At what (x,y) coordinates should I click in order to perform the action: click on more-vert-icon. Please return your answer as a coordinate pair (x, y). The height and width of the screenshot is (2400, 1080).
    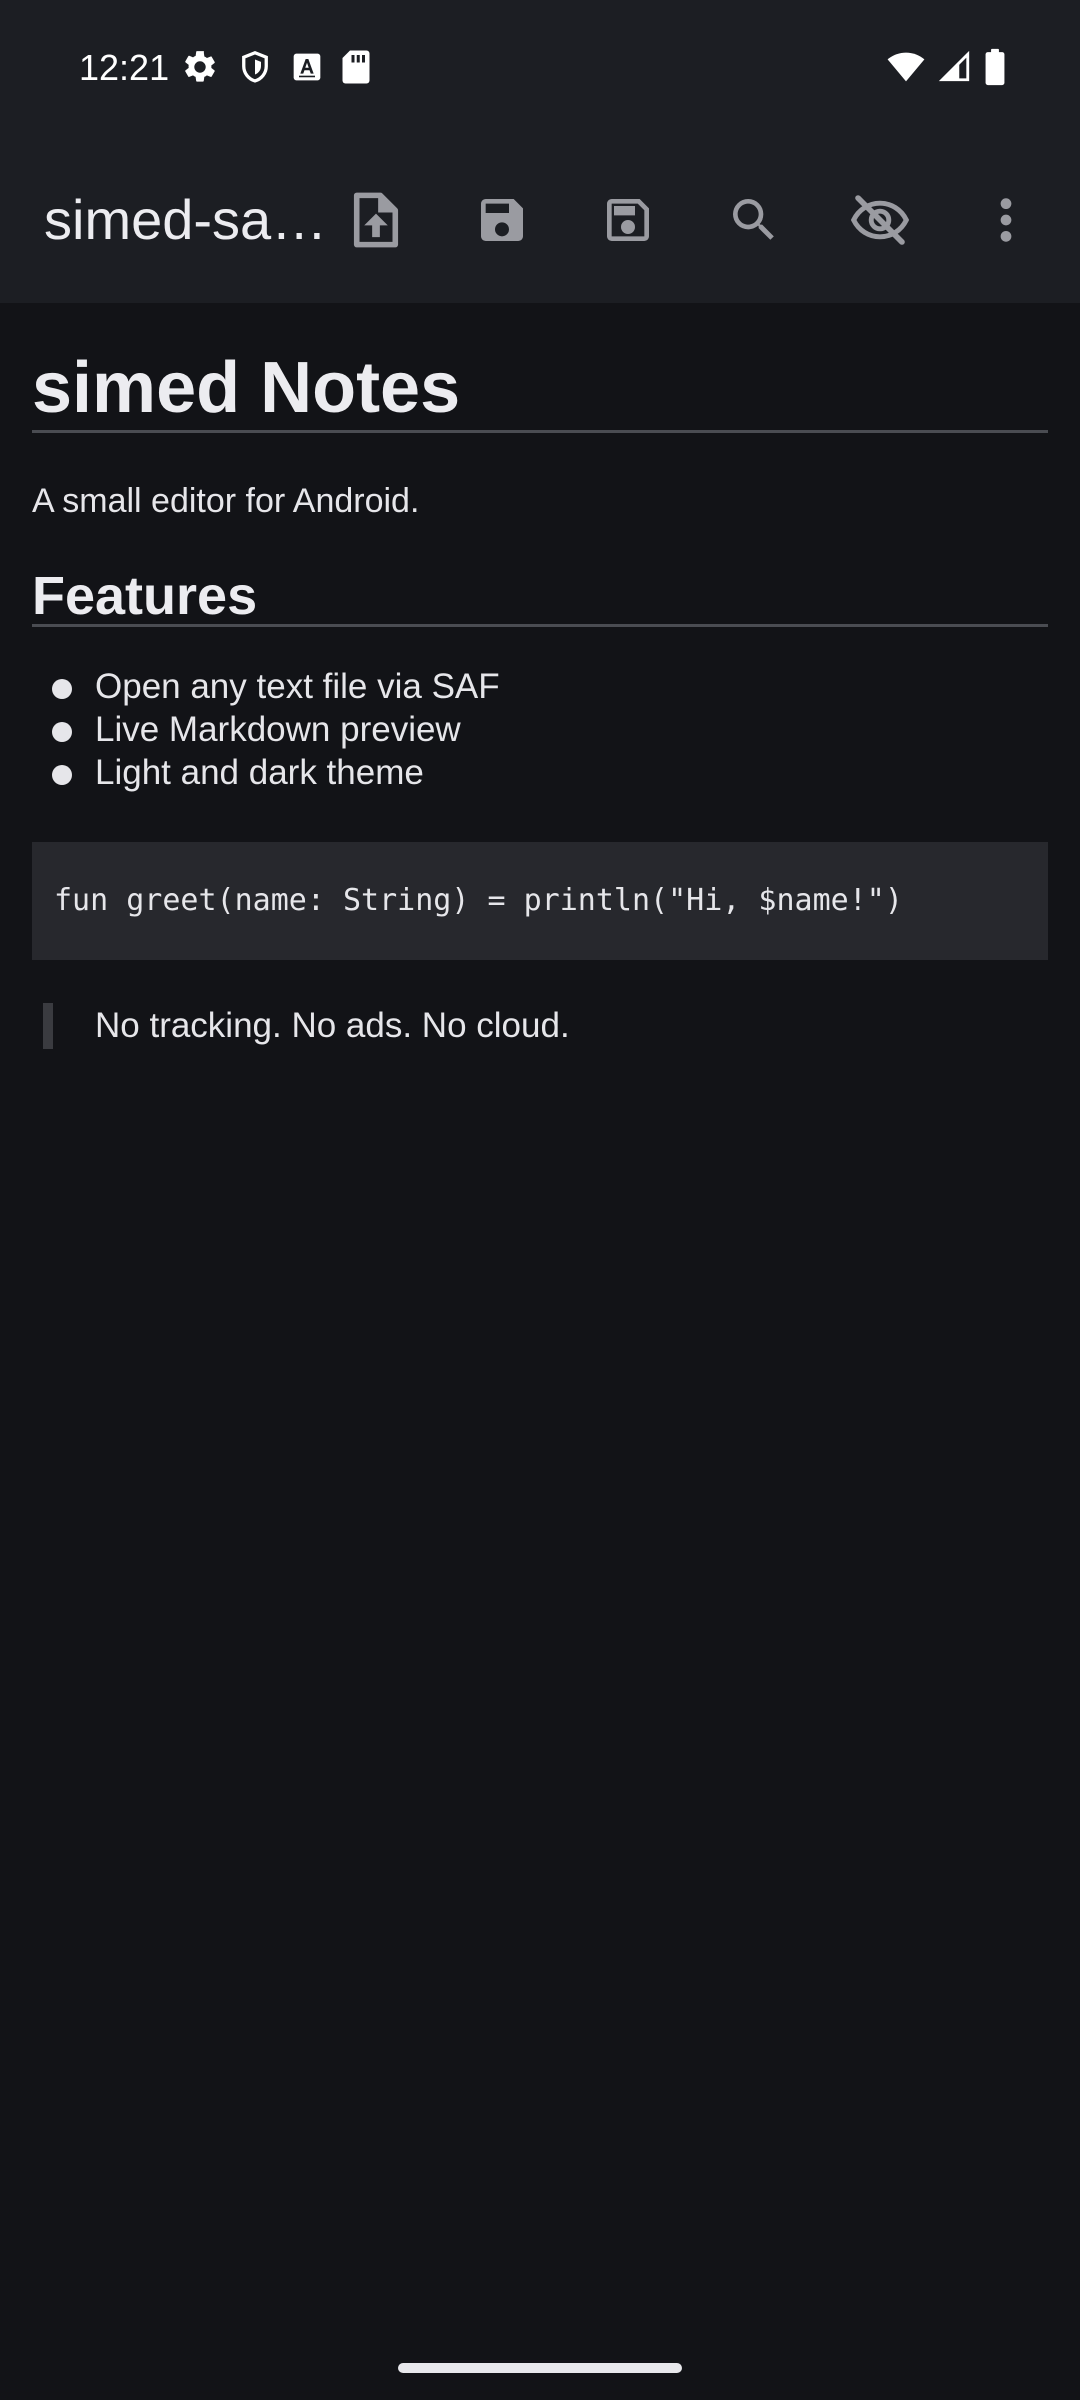
    Looking at the image, I should click on (1006, 220).